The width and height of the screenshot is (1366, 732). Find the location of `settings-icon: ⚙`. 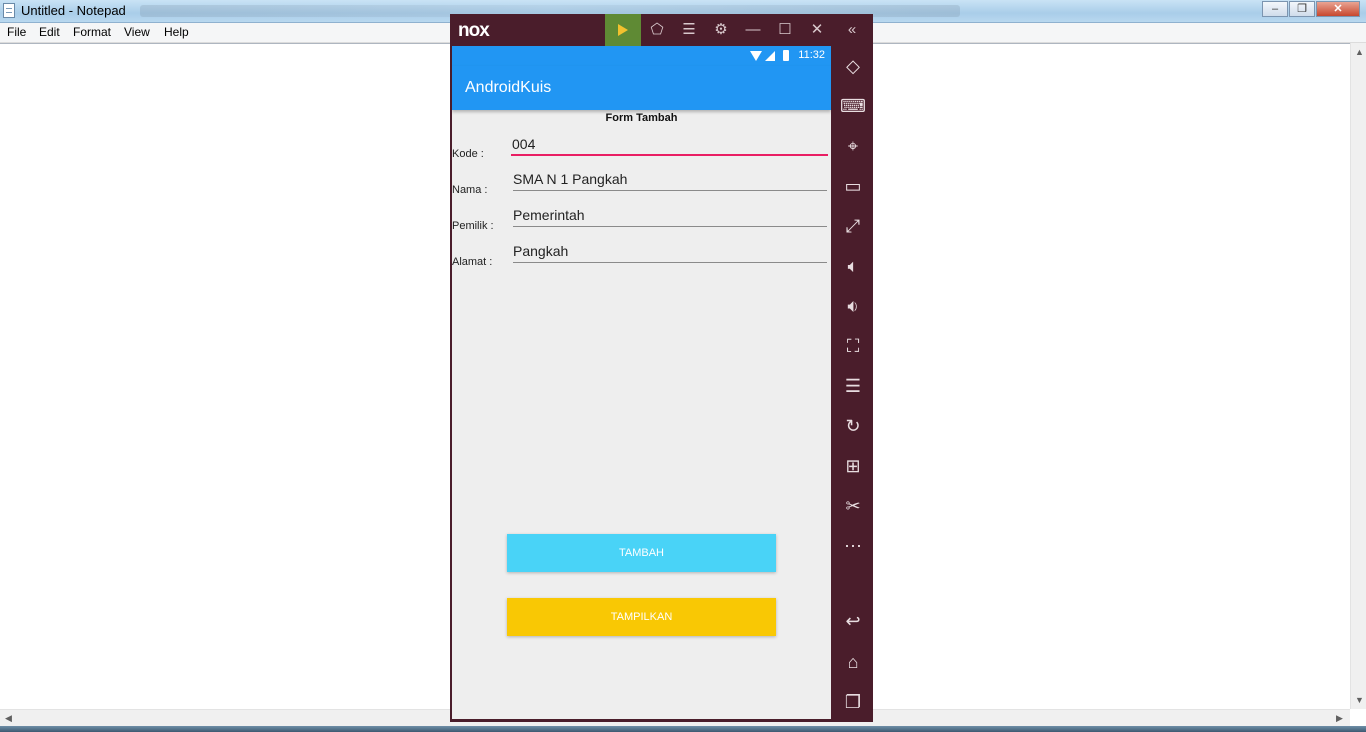

settings-icon: ⚙ is located at coordinates (721, 30).